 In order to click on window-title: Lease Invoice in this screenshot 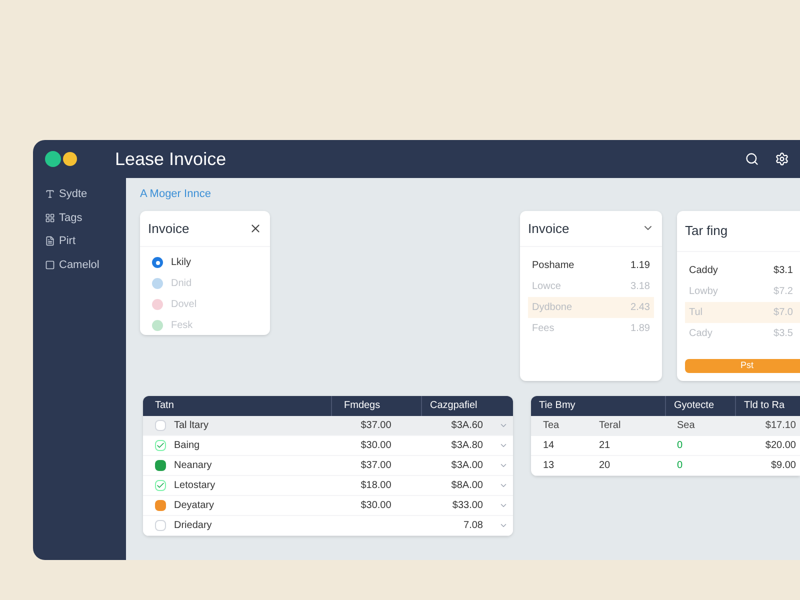, I will do `click(170, 159)`.